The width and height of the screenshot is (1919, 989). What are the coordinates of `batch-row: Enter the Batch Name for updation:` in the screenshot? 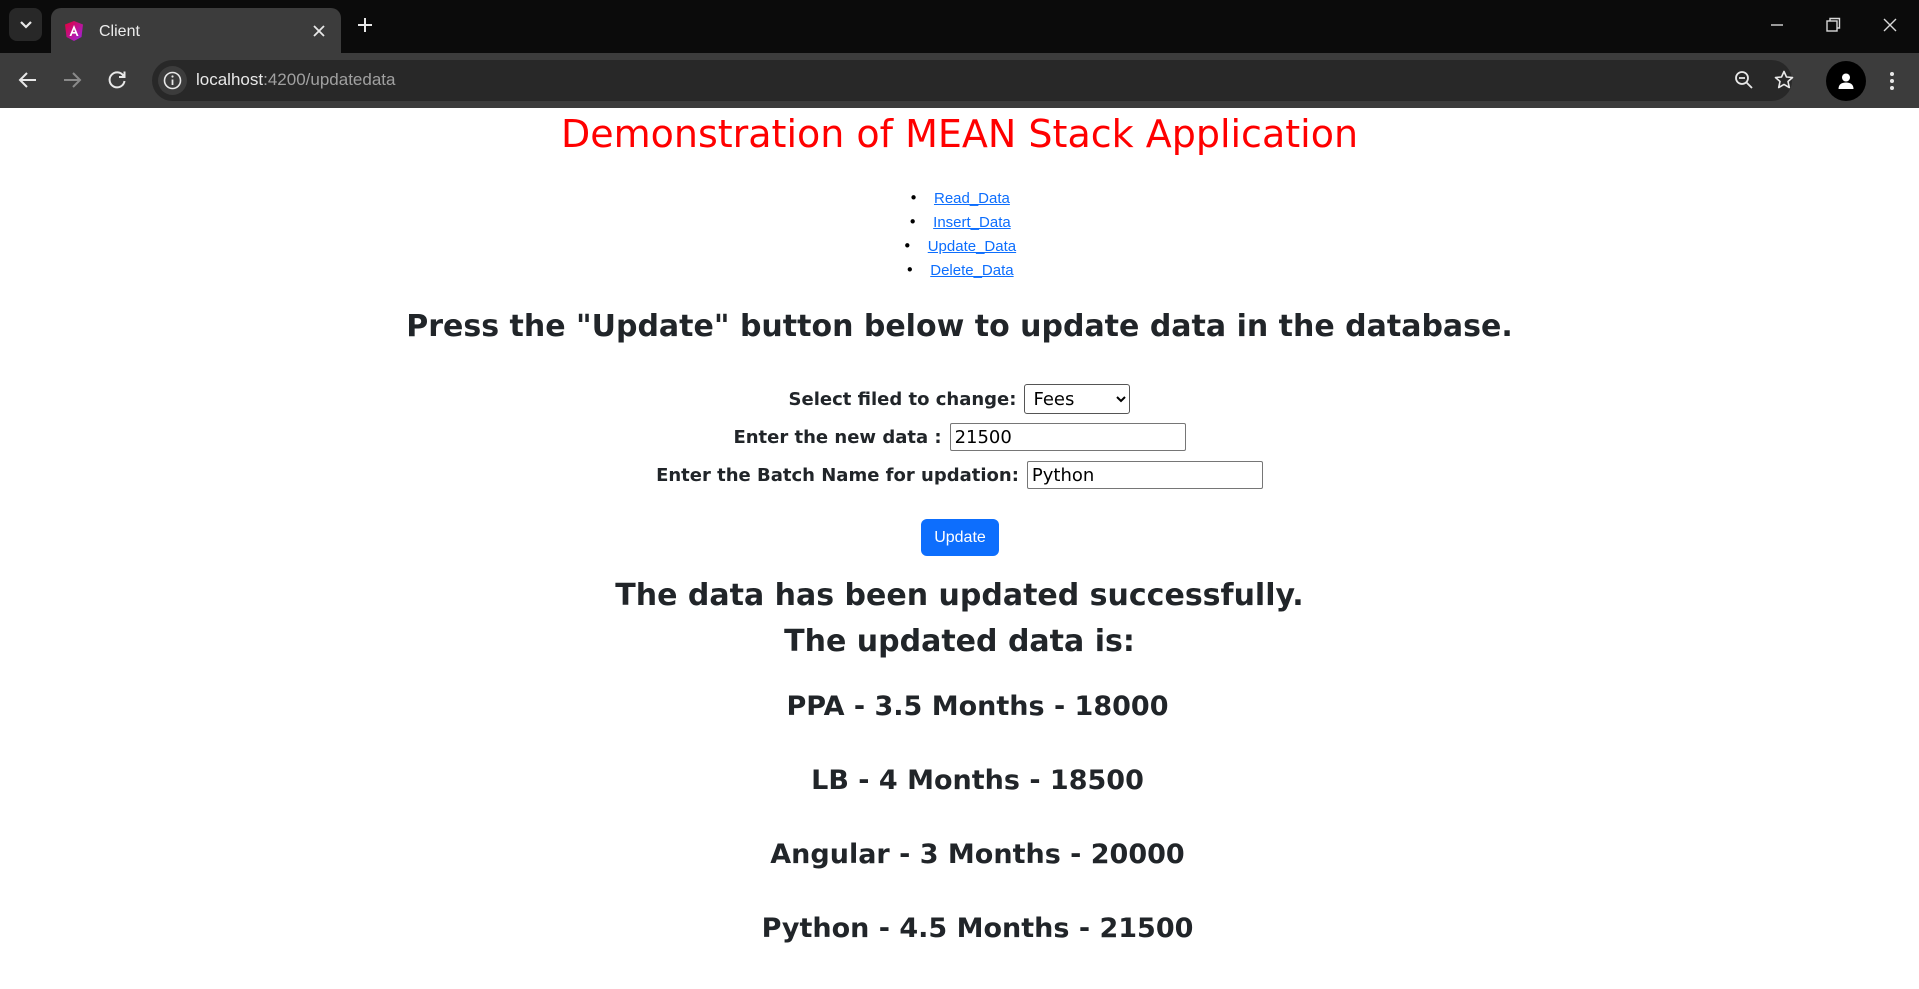 It's located at (959, 475).